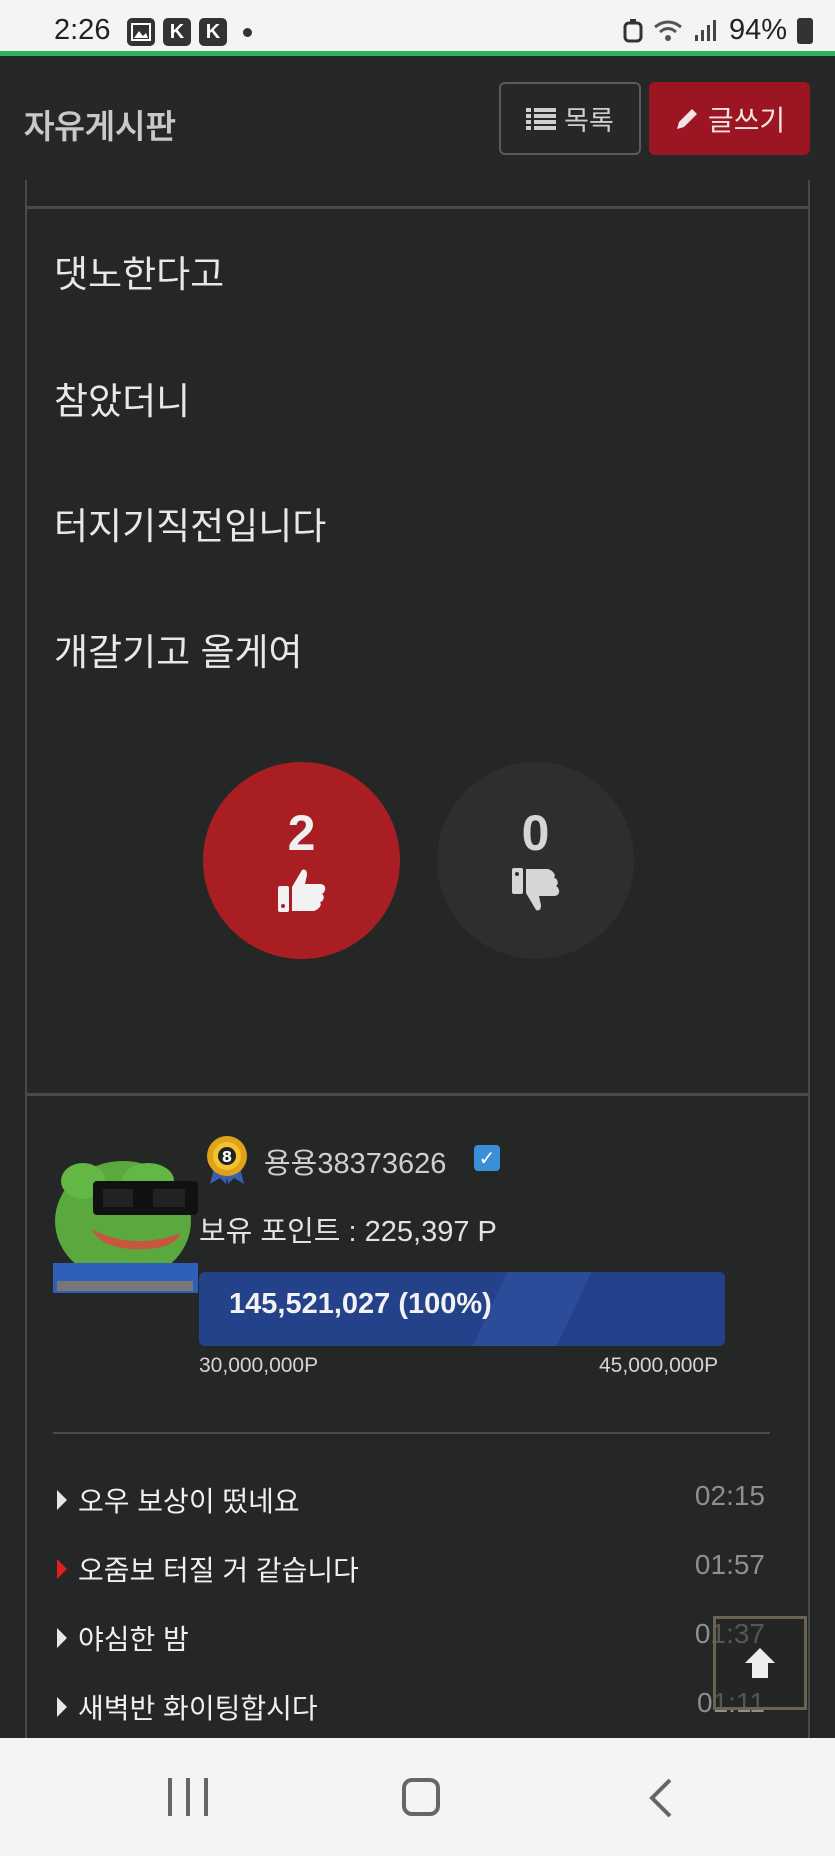 Image resolution: width=835 pixels, height=1856 pixels. I want to click on list-item: 오줌보 터질 거 같습니다 01:57, so click(424, 1579).